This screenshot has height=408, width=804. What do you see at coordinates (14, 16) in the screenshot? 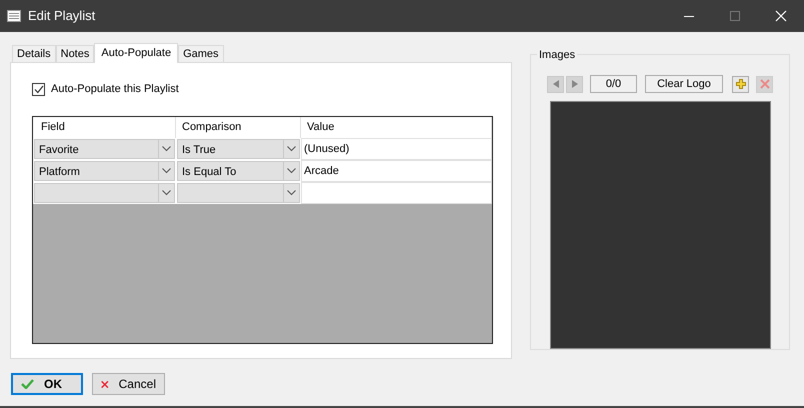
I see `window-icon` at bounding box center [14, 16].